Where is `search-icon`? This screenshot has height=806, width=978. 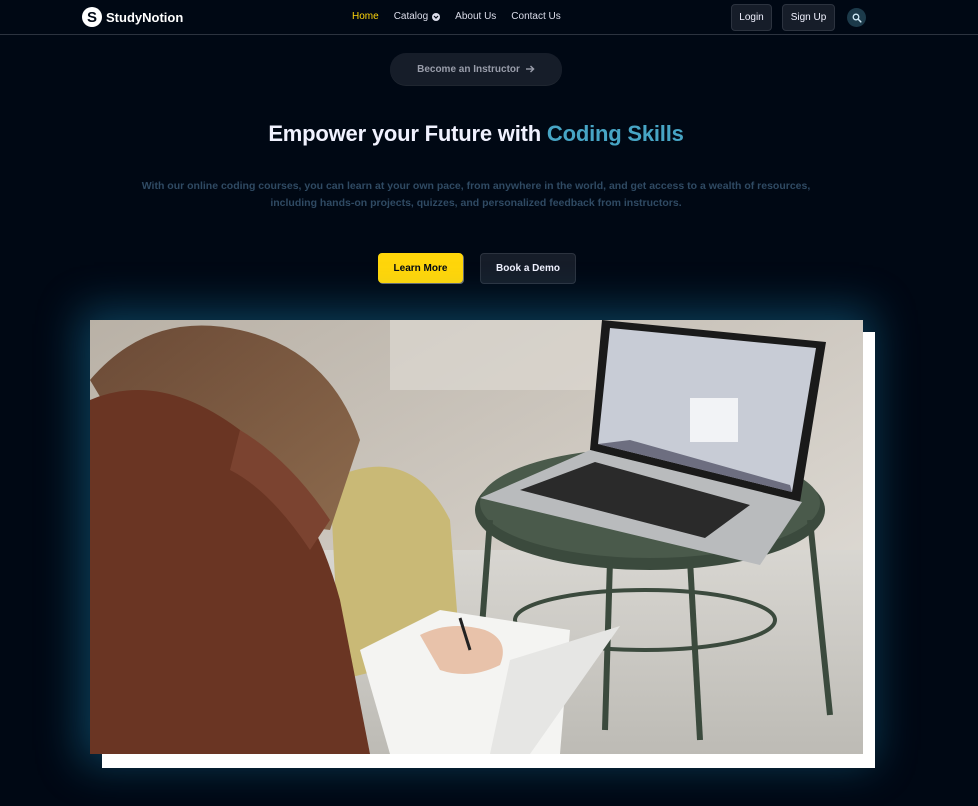 search-icon is located at coordinates (857, 18).